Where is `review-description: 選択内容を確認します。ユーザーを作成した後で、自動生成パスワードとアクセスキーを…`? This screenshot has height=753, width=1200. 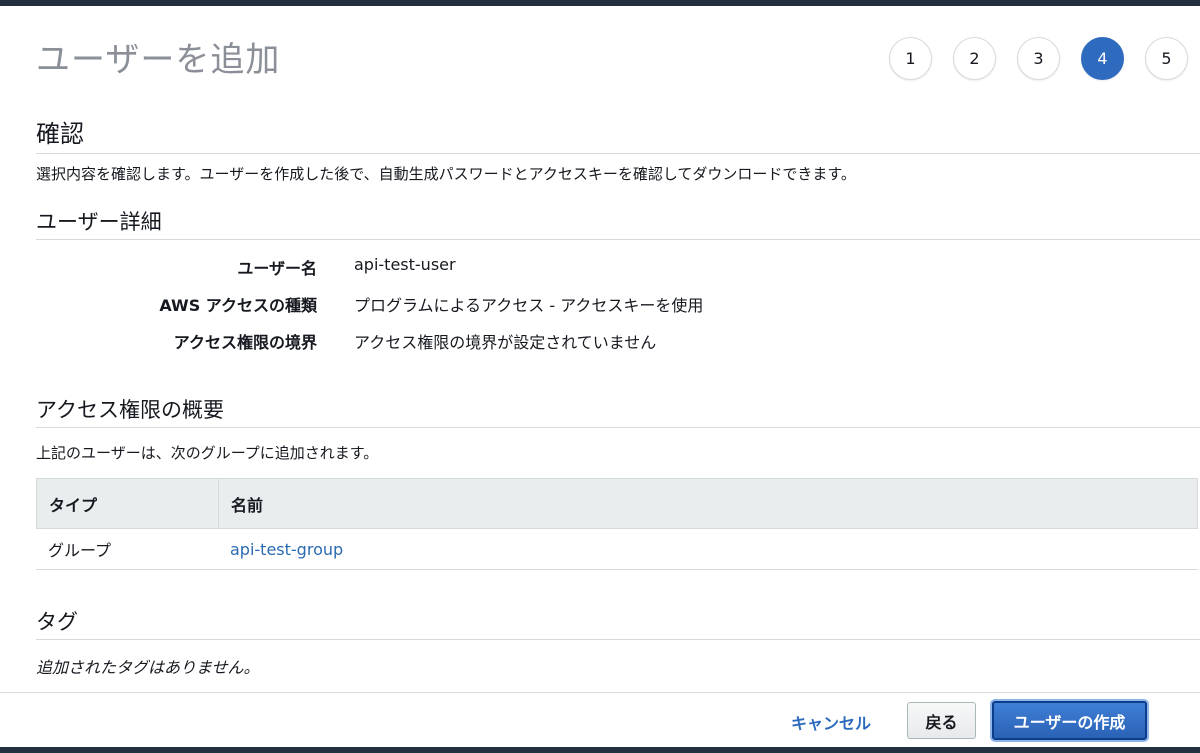
review-description: 選択内容を確認します。ユーザーを作成した後で、自動生成パスワードとアクセスキーを… is located at coordinates (446, 174).